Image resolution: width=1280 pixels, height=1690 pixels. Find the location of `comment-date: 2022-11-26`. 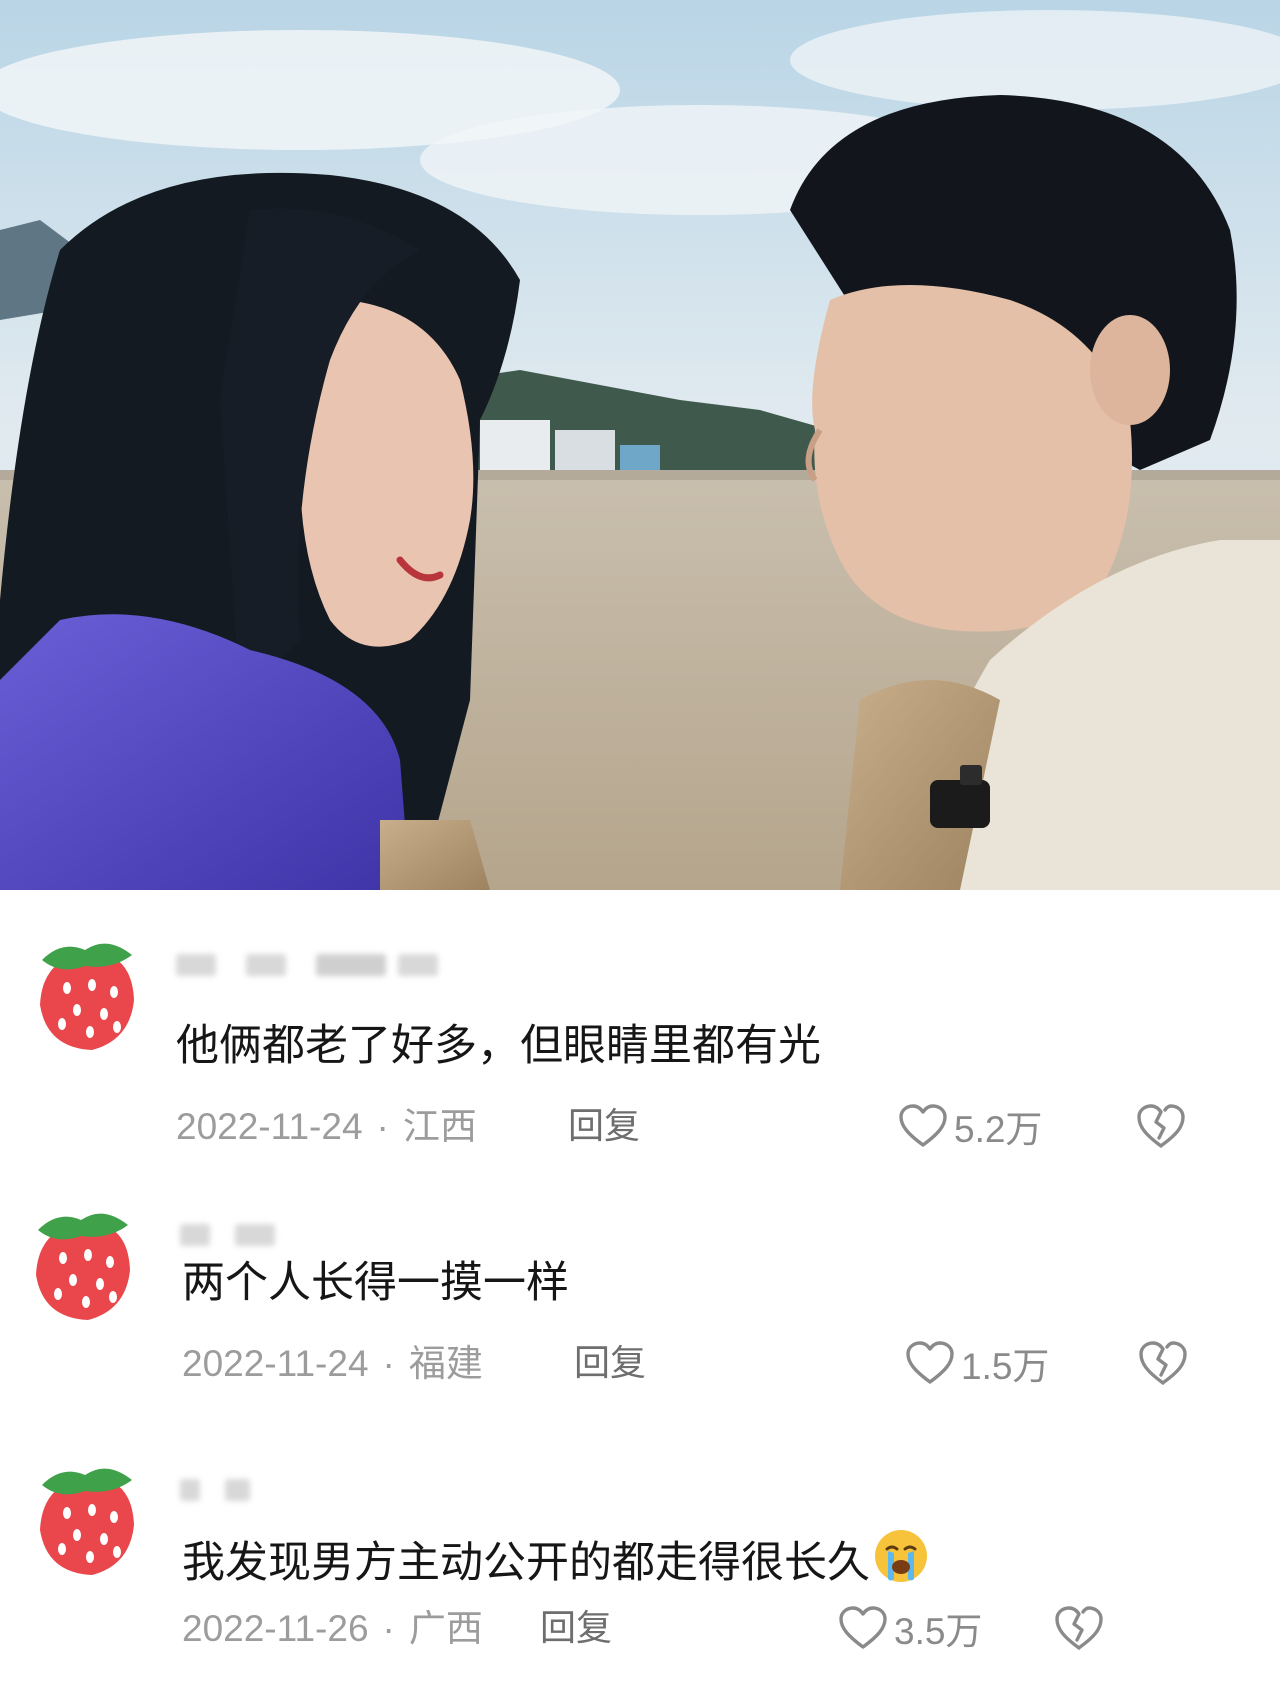

comment-date: 2022-11-26 is located at coordinates (275, 1628).